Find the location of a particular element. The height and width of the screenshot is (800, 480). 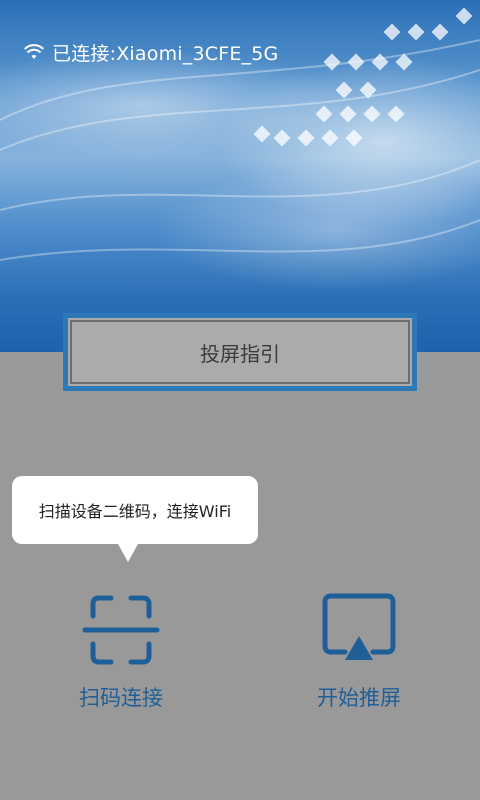

screen-cast-guide-button: 投屏指引 is located at coordinates (240, 352).